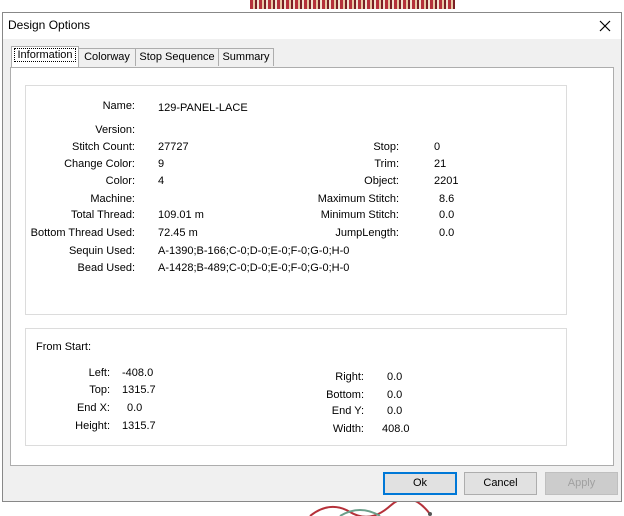  What do you see at coordinates (64, 347) in the screenshot?
I see `from-start-heading: From Start:` at bounding box center [64, 347].